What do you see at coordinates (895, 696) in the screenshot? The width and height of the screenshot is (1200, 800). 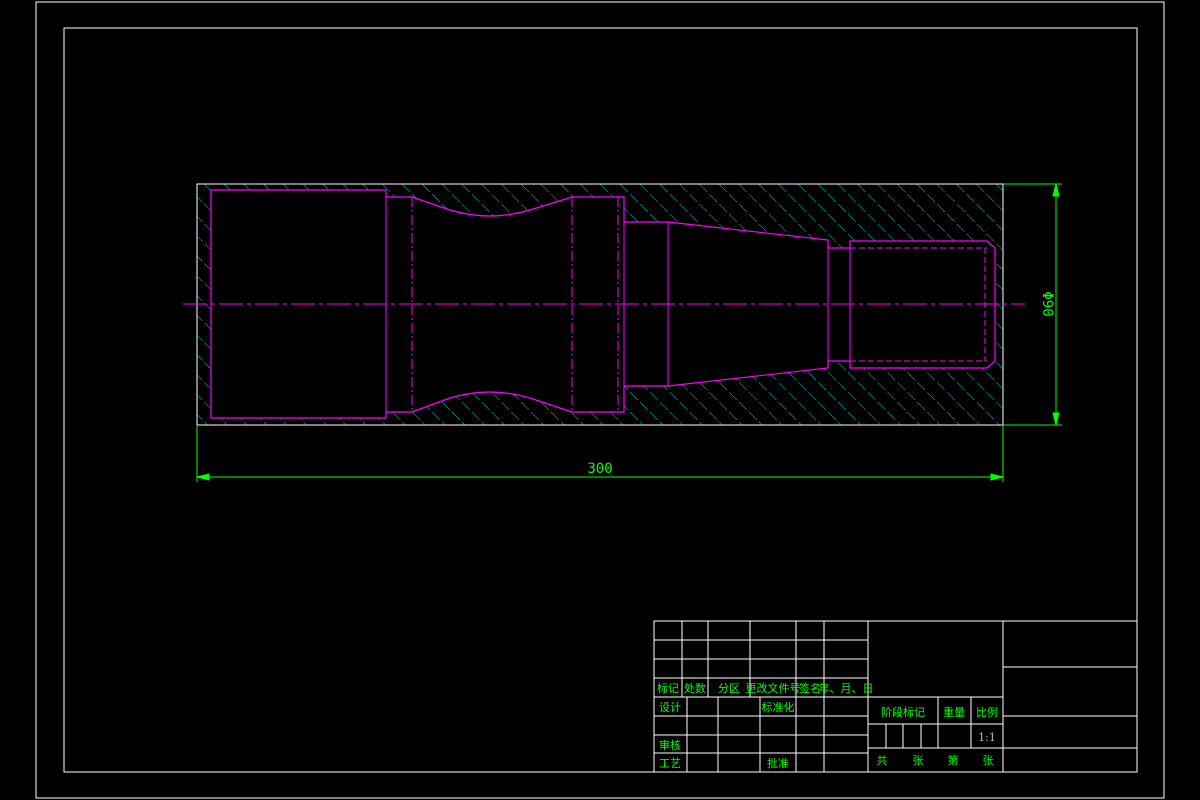 I see `title-block` at bounding box center [895, 696].